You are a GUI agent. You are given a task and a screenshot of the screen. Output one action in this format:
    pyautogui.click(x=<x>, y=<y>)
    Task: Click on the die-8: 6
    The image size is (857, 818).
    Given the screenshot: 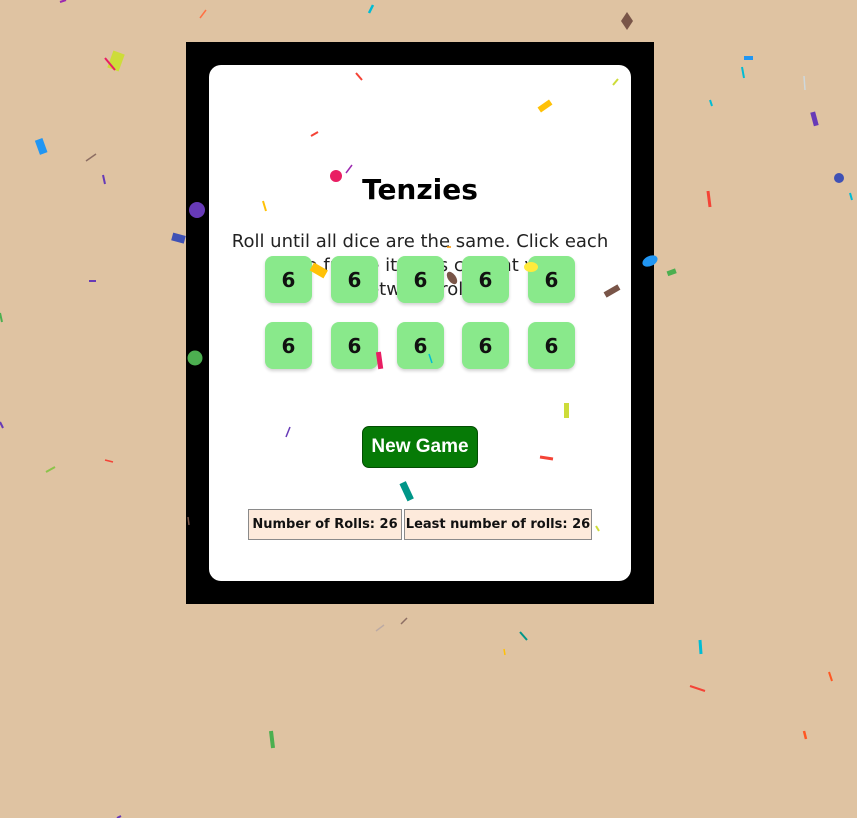 What is the action you would take?
    pyautogui.click(x=420, y=345)
    